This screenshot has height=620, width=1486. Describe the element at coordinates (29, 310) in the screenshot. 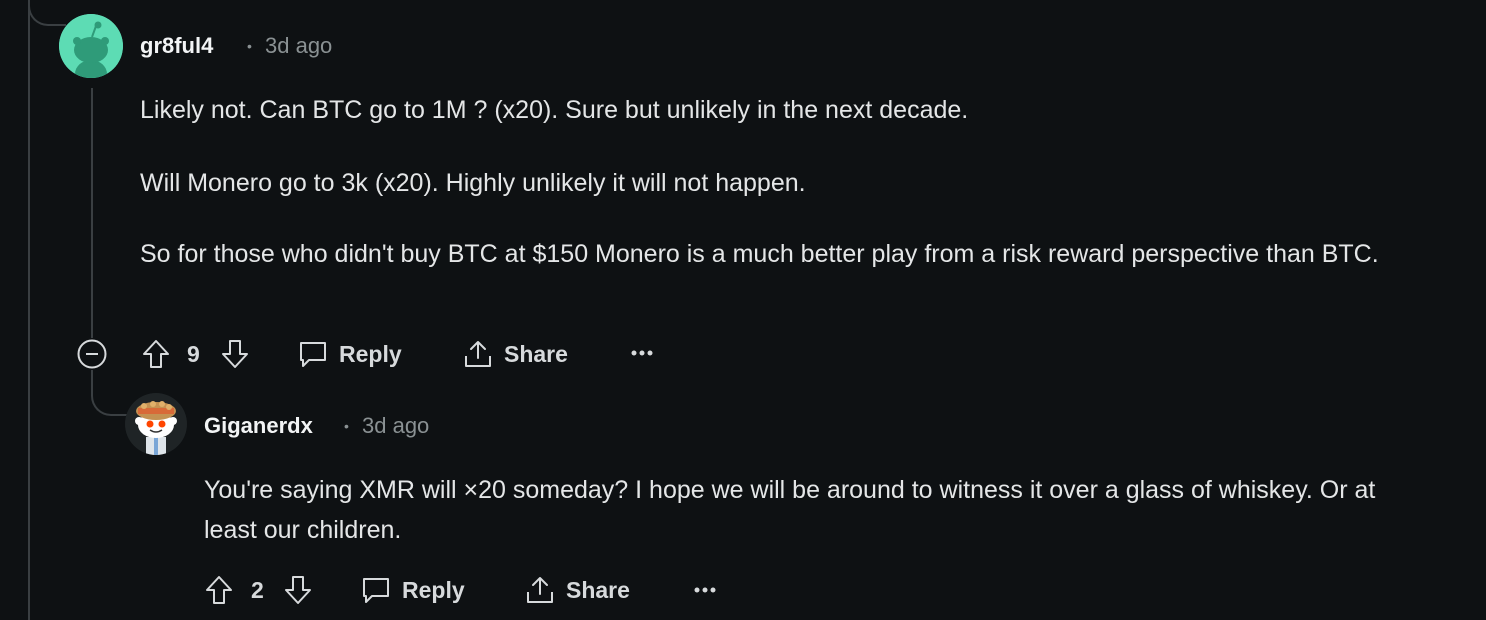

I see `thread-line-outer` at that location.